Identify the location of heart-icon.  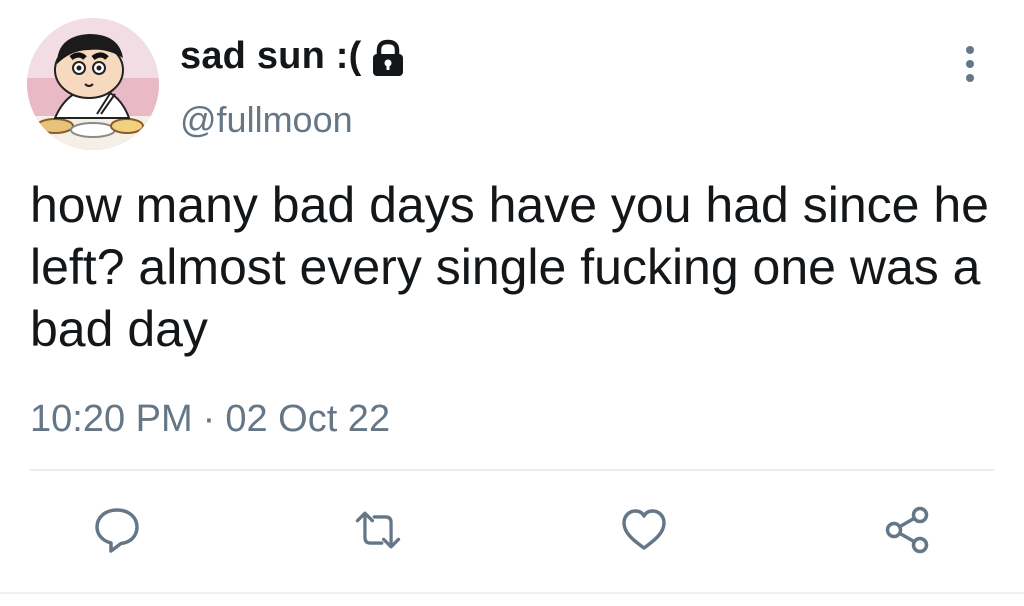
(644, 529).